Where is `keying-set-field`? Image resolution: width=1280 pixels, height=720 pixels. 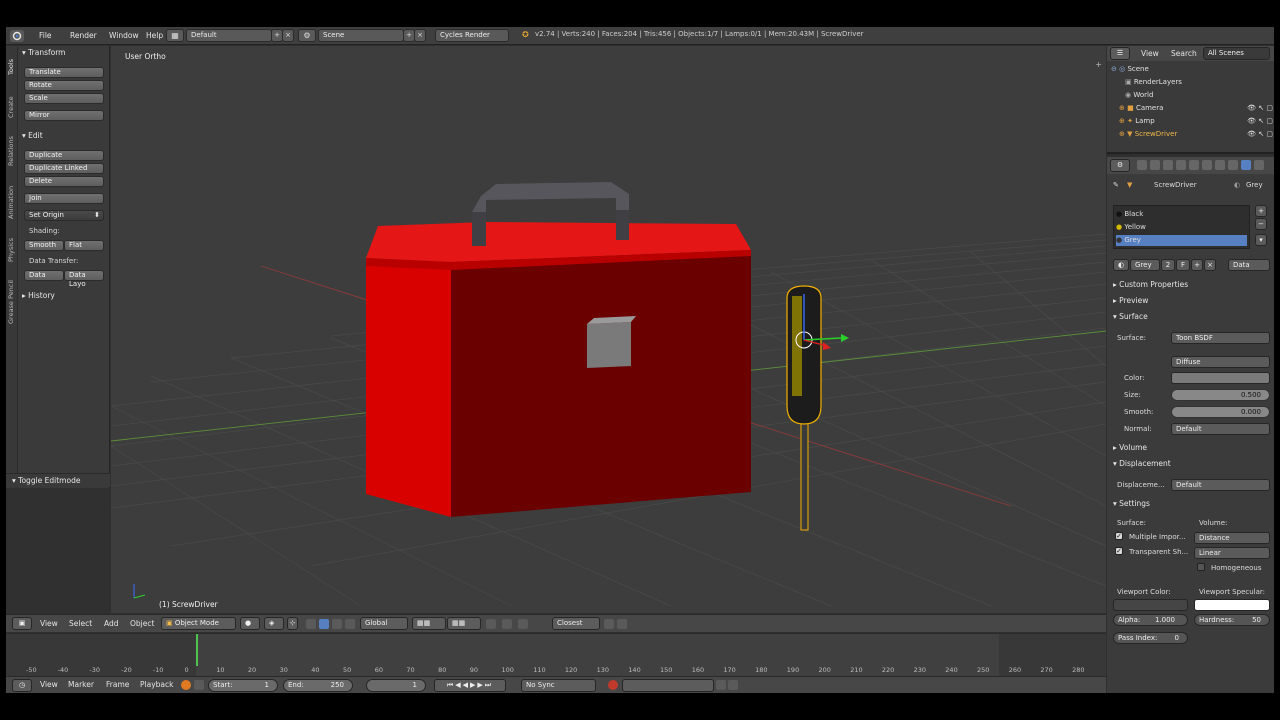 keying-set-field is located at coordinates (668, 685).